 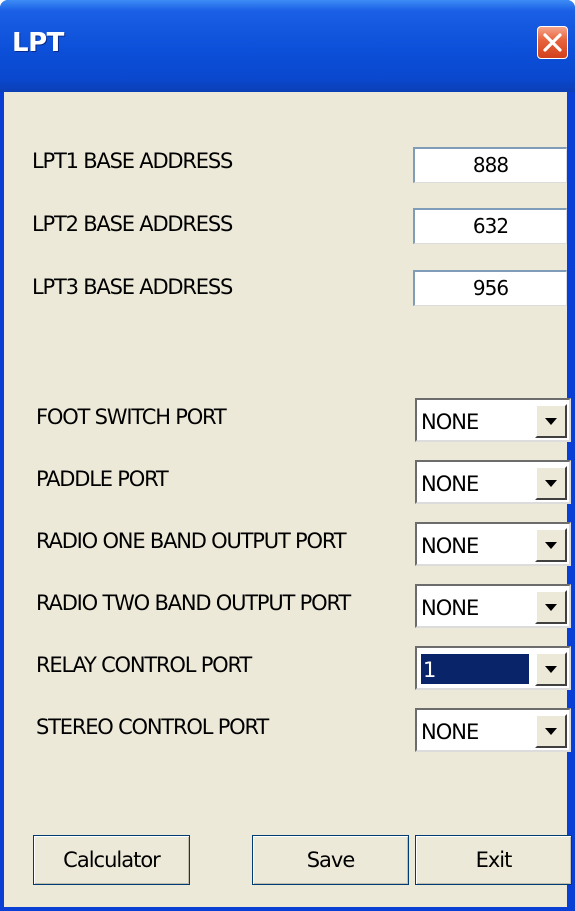 I want to click on foot-switch-port-label: FOOT SWITCH PORT, so click(x=131, y=417).